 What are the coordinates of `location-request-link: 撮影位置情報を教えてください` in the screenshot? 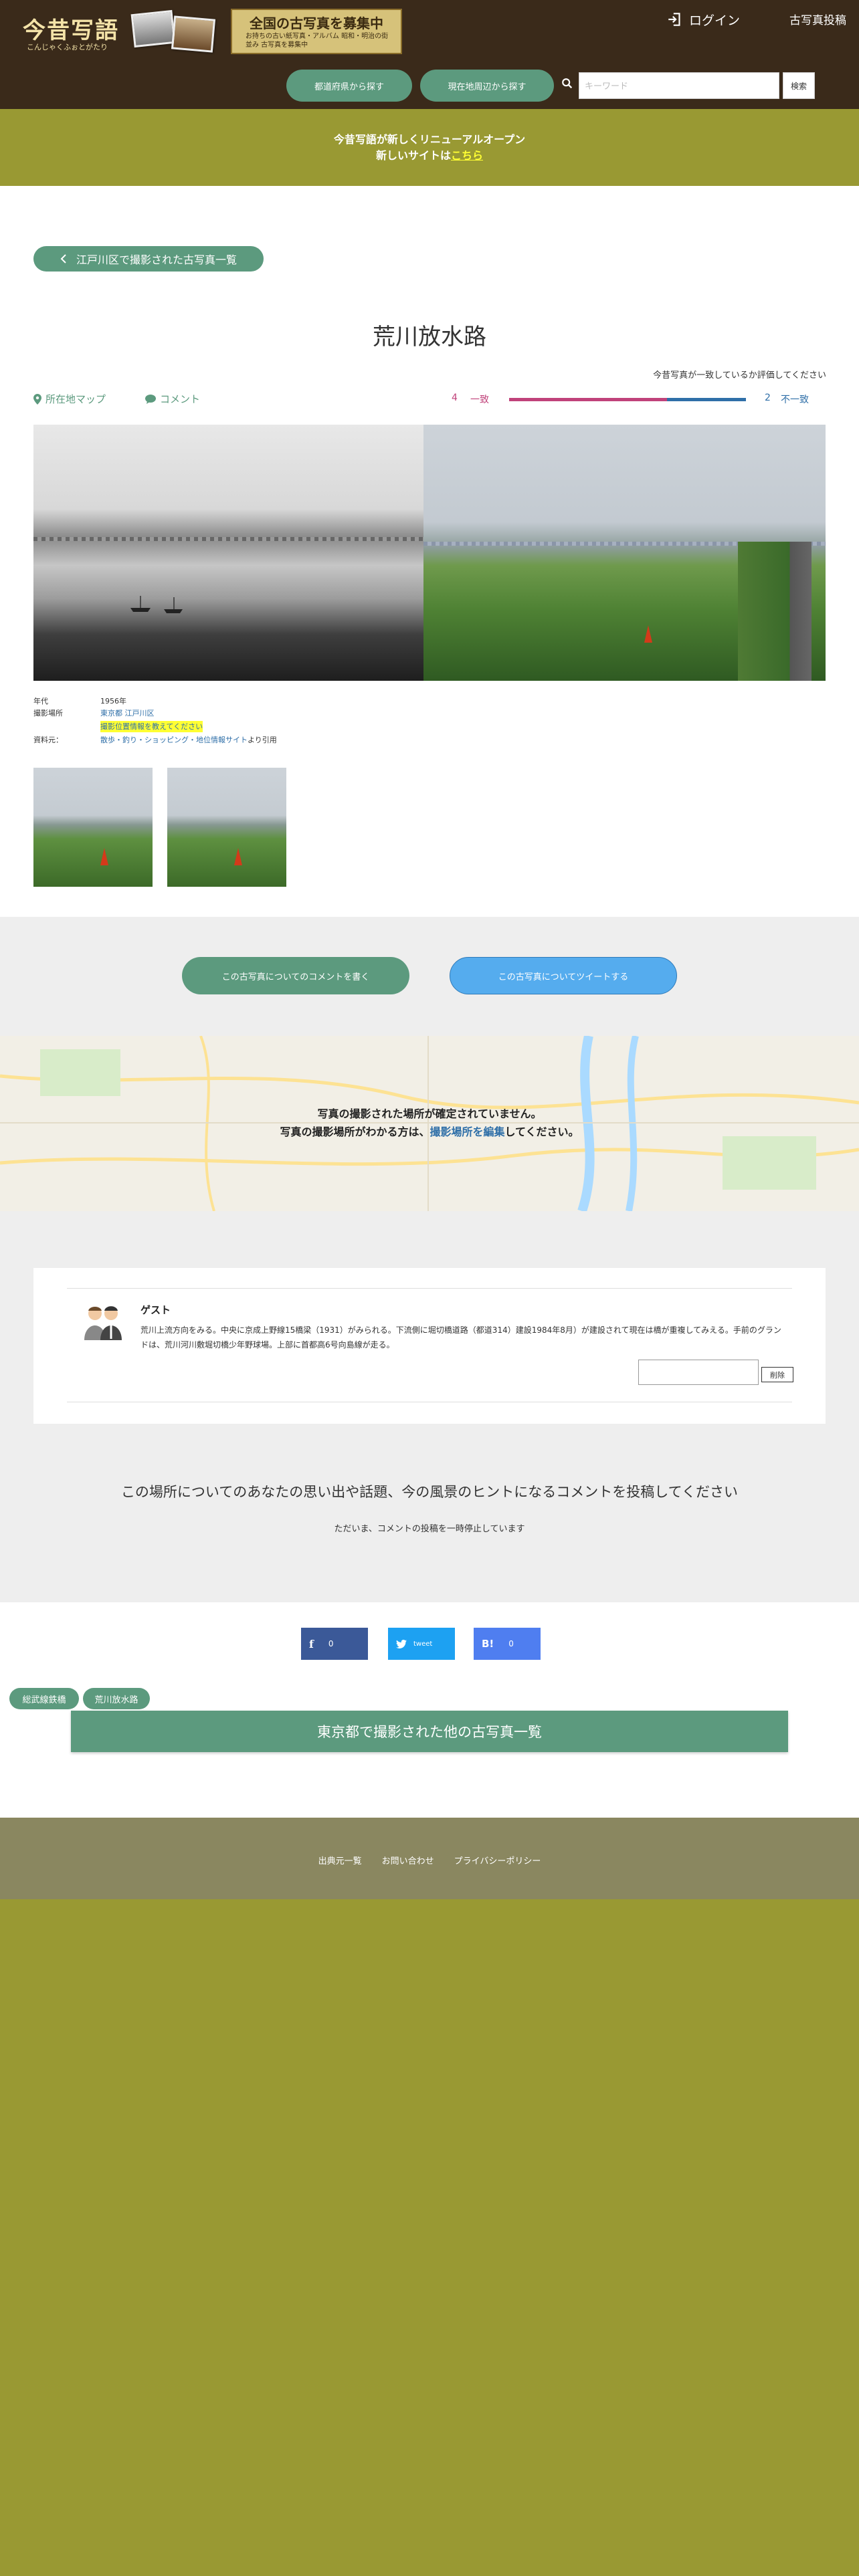 It's located at (151, 726).